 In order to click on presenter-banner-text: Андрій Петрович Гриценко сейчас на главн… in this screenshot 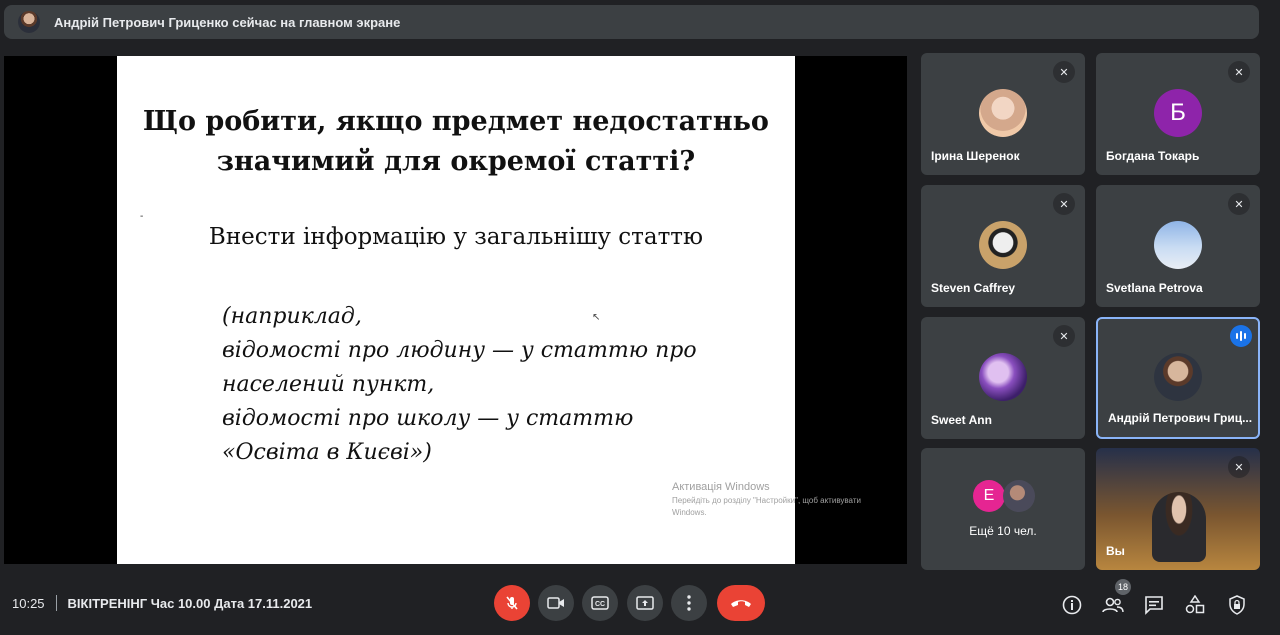, I will do `click(227, 22)`.